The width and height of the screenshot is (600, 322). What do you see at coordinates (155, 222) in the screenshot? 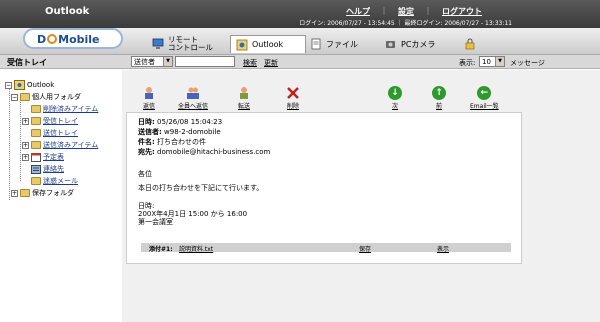
I see `body-where: 第一会議室` at bounding box center [155, 222].